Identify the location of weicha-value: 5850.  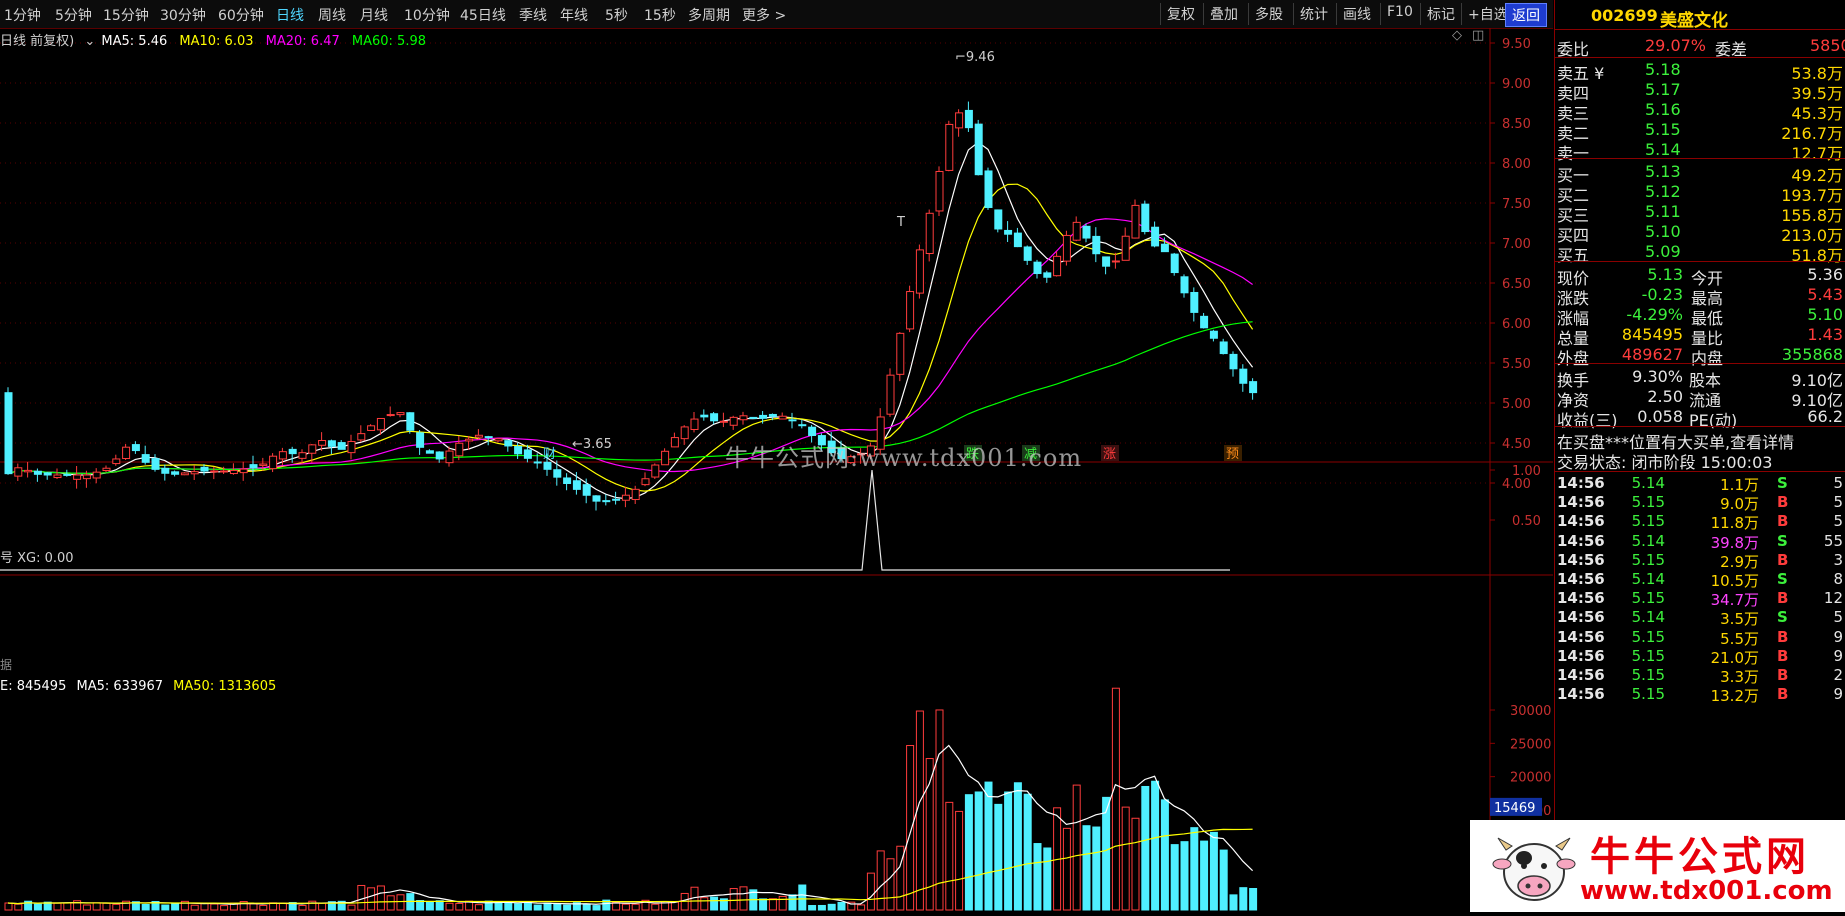
(1827, 45).